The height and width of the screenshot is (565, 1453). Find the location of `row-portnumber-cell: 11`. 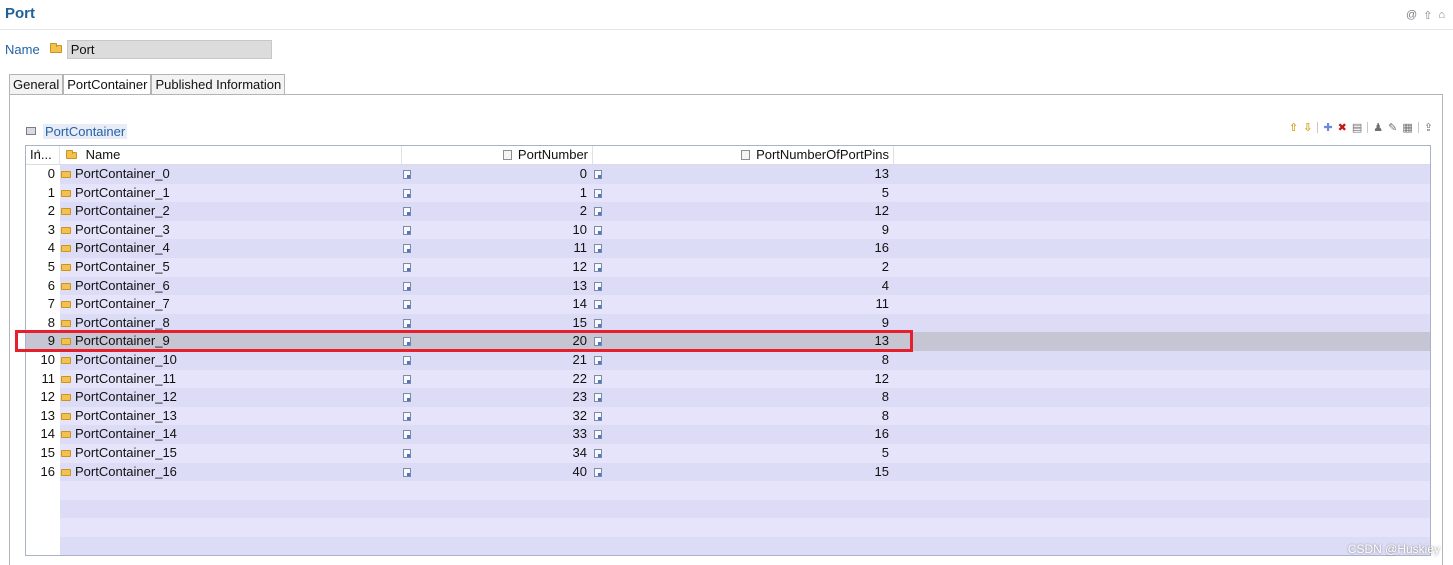

row-portnumber-cell: 11 is located at coordinates (497, 248).